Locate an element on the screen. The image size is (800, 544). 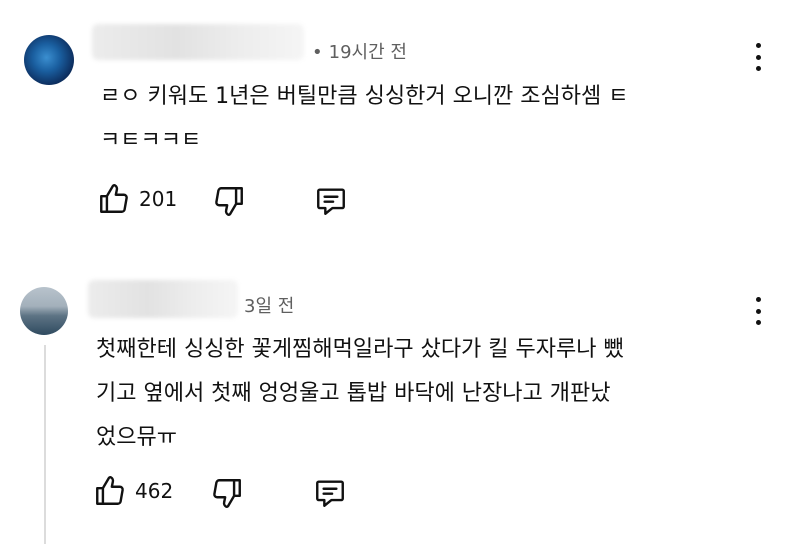
thread-line is located at coordinates (45, 444).